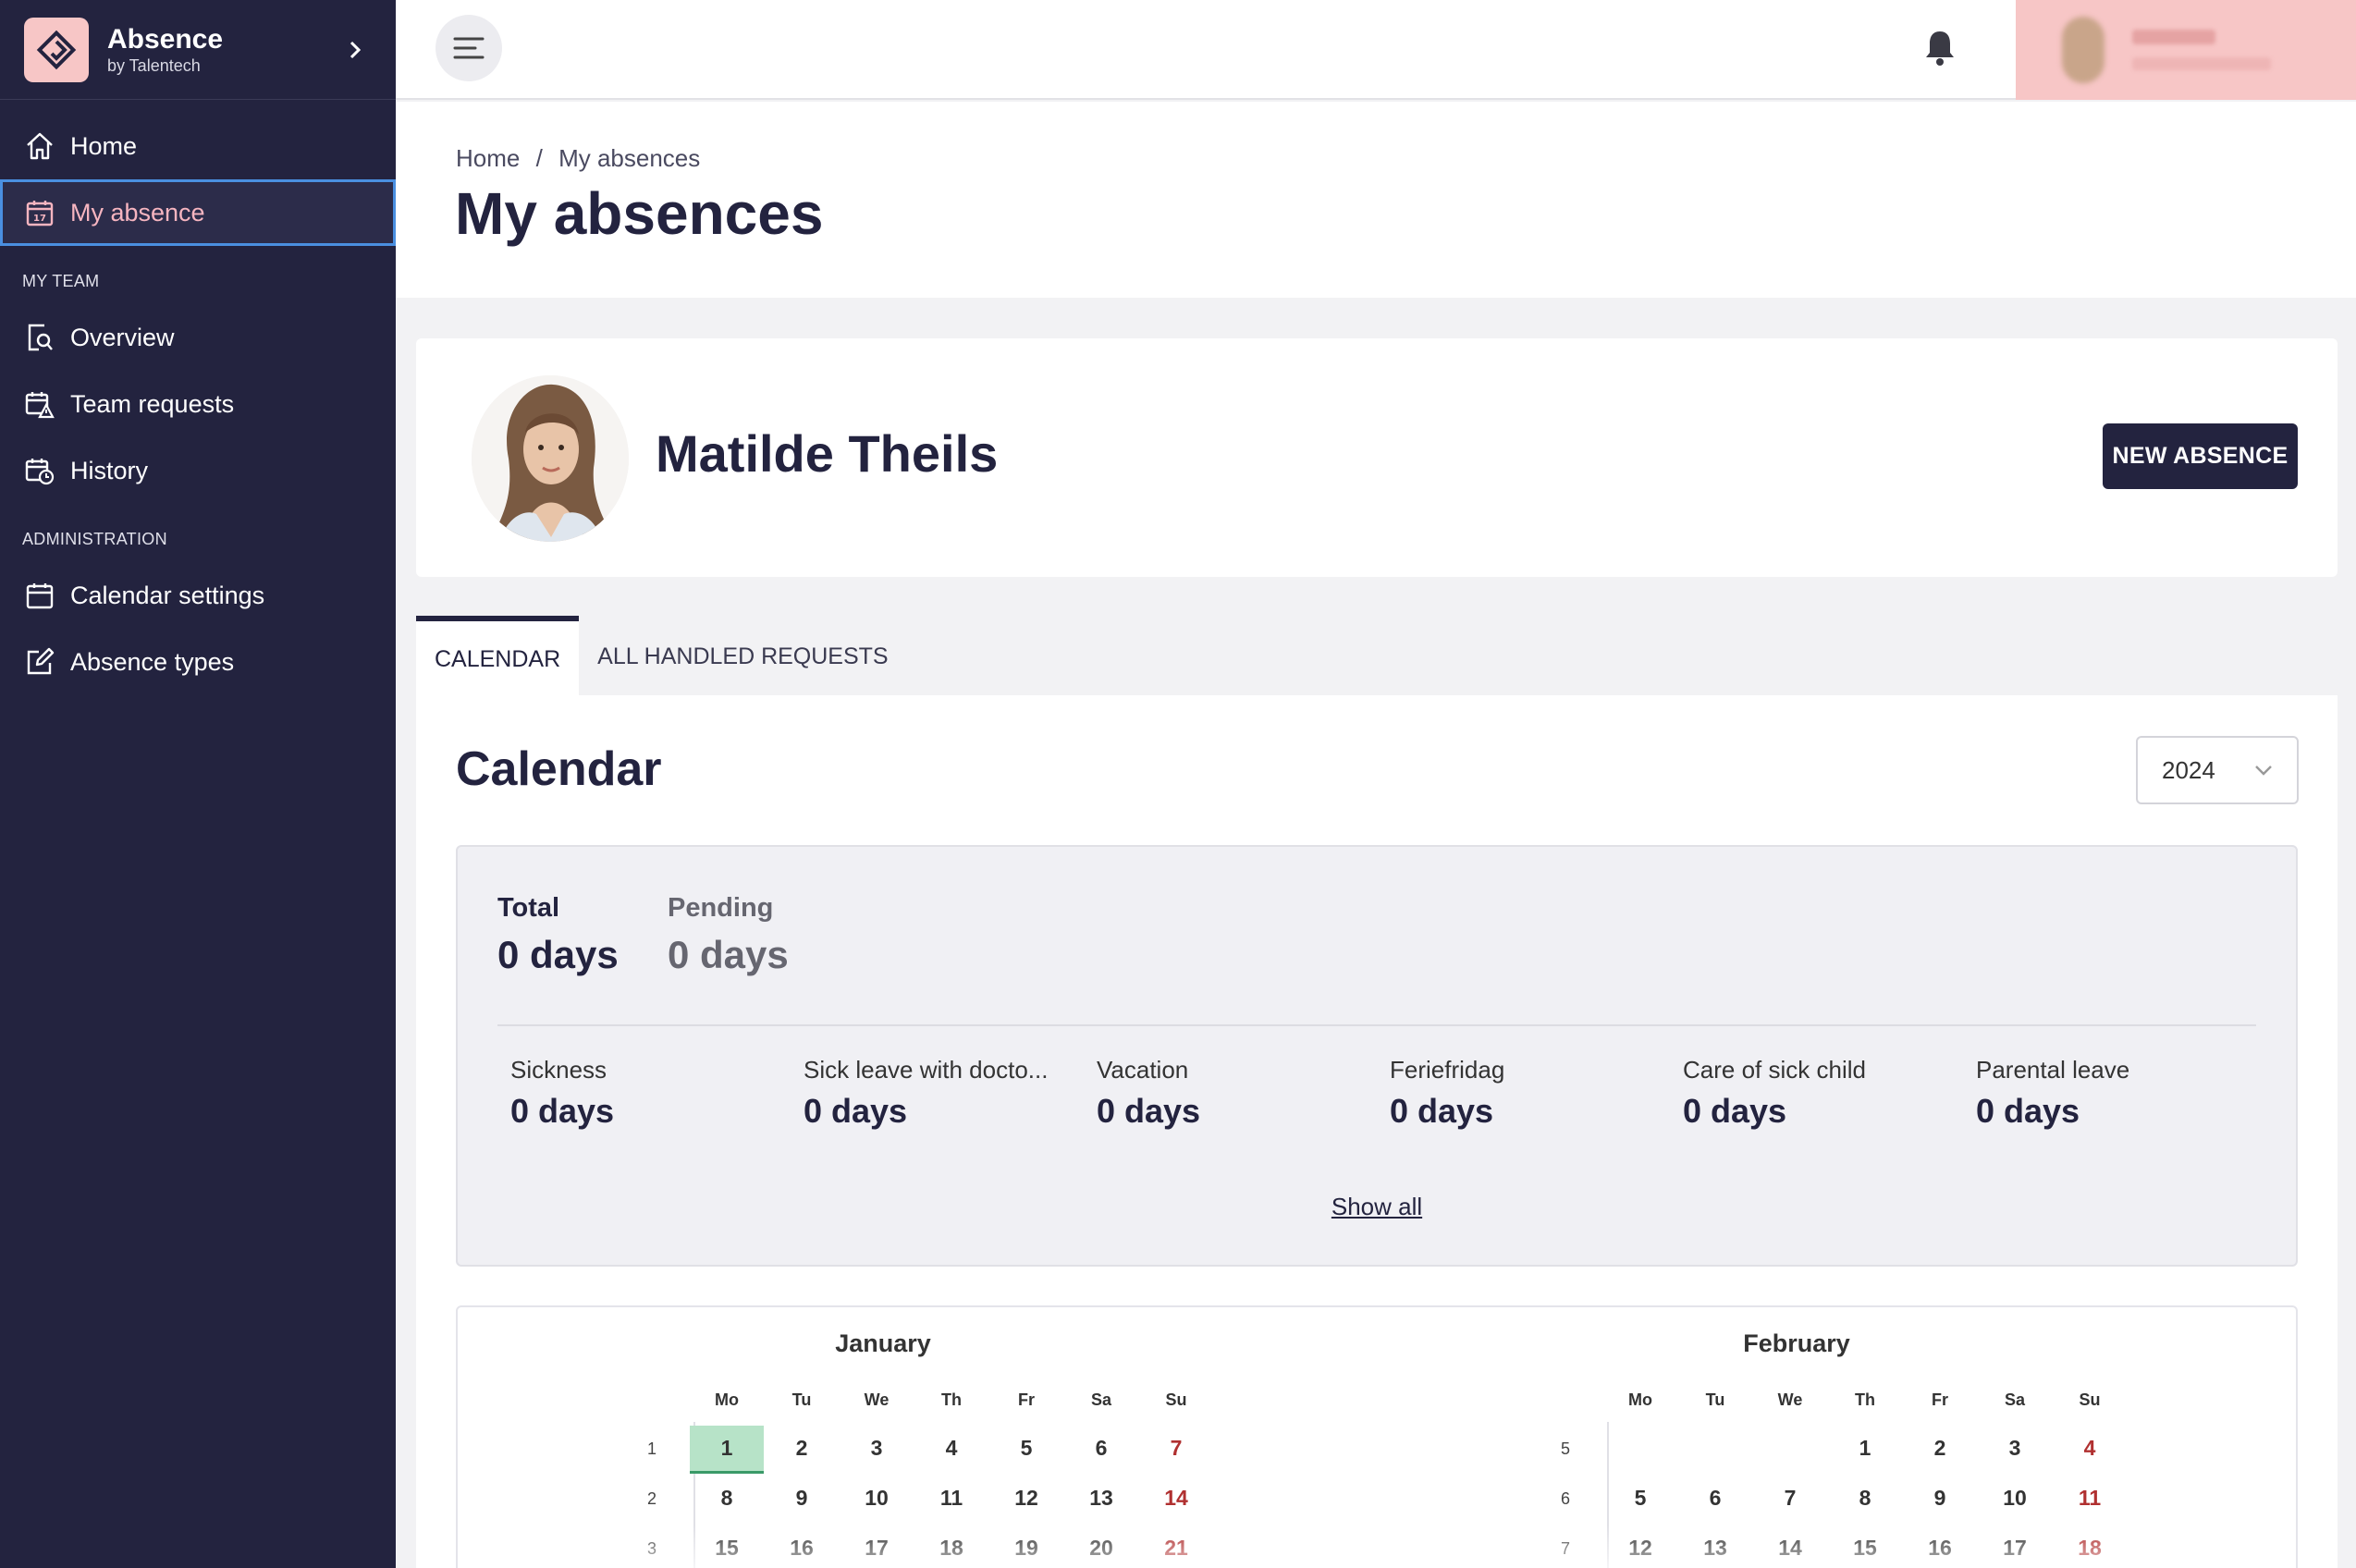 The width and height of the screenshot is (2356, 1568). What do you see at coordinates (167, 595) in the screenshot?
I see `nav-label-calendar-settings: Calendar settings` at bounding box center [167, 595].